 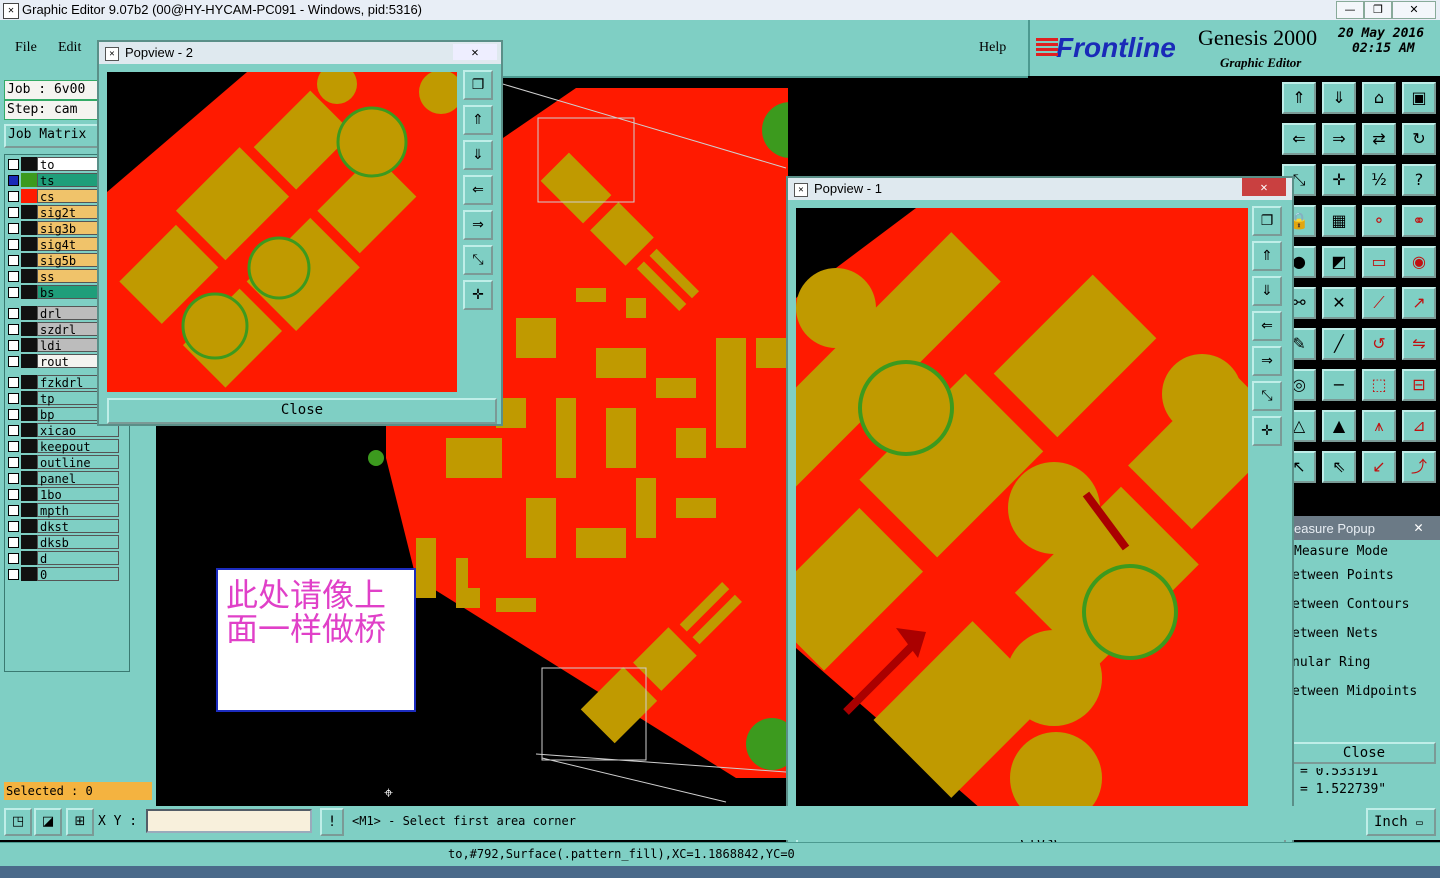 I want to click on slash-icon: ╱, so click(x=1339, y=344).